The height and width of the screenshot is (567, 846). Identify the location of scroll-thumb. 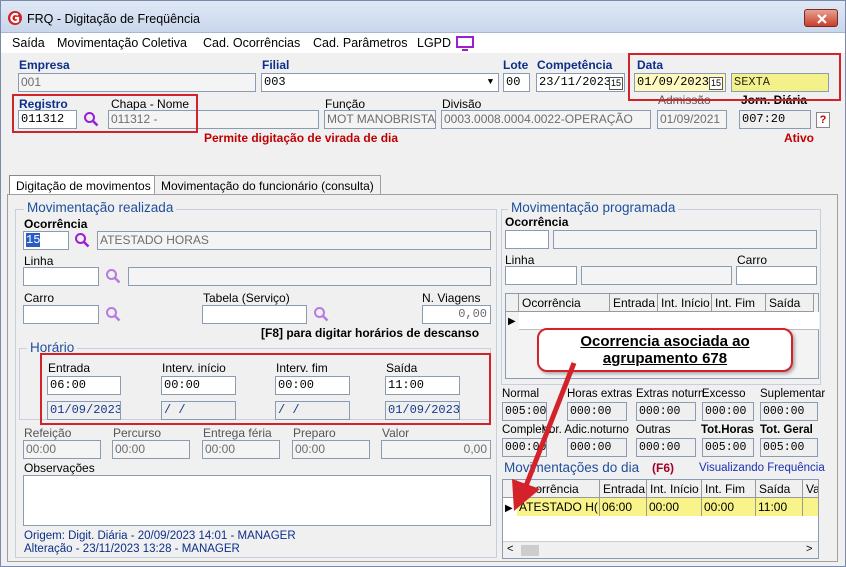
(530, 550).